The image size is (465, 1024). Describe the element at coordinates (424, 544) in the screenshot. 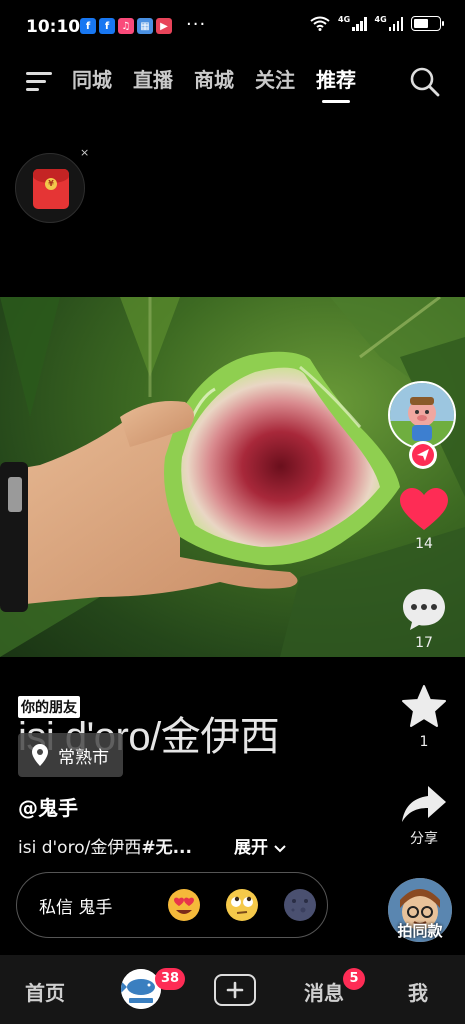

I see `like-count: 14` at that location.